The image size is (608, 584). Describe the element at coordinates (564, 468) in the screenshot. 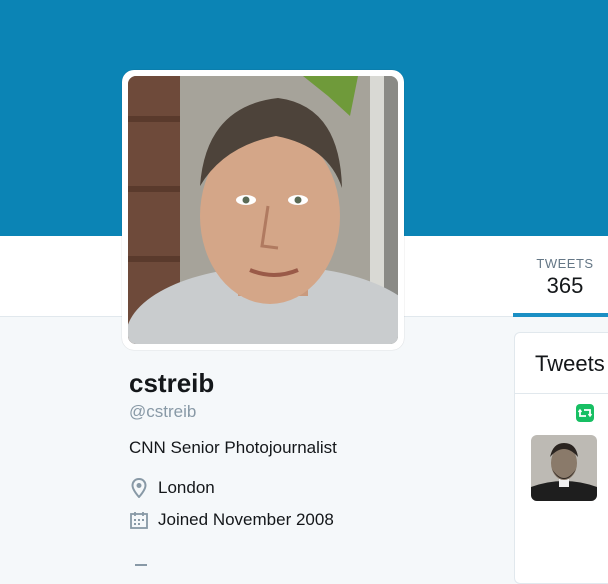

I see `tweet-author-avatar` at that location.